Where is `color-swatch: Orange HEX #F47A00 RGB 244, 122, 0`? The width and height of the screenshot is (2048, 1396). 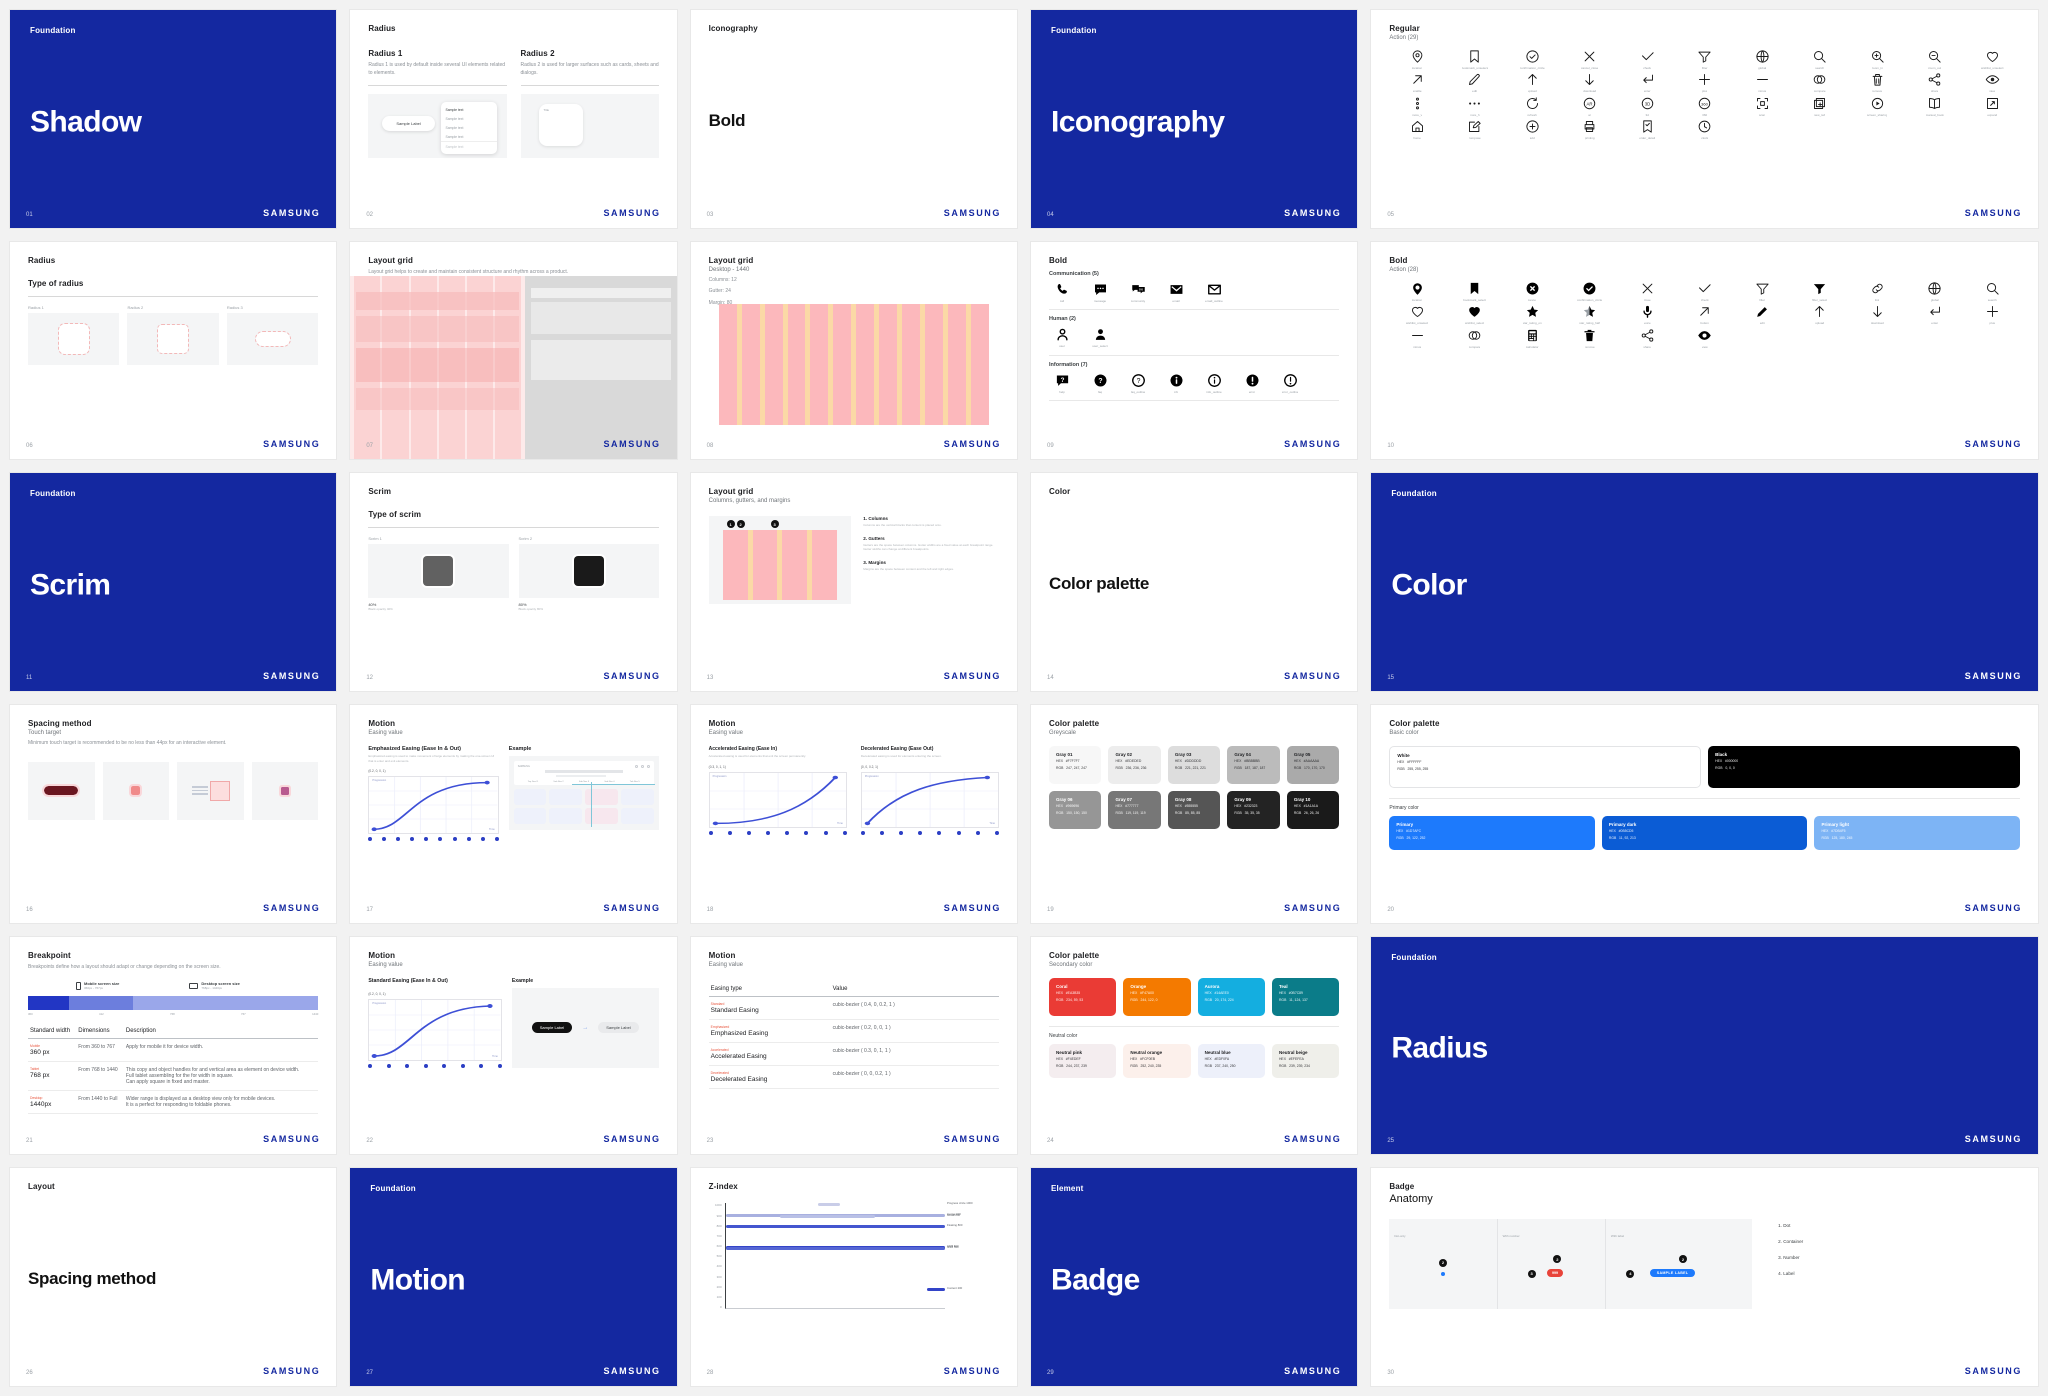
color-swatch: Orange HEX #F47A00 RGB 244, 122, 0 is located at coordinates (1157, 996).